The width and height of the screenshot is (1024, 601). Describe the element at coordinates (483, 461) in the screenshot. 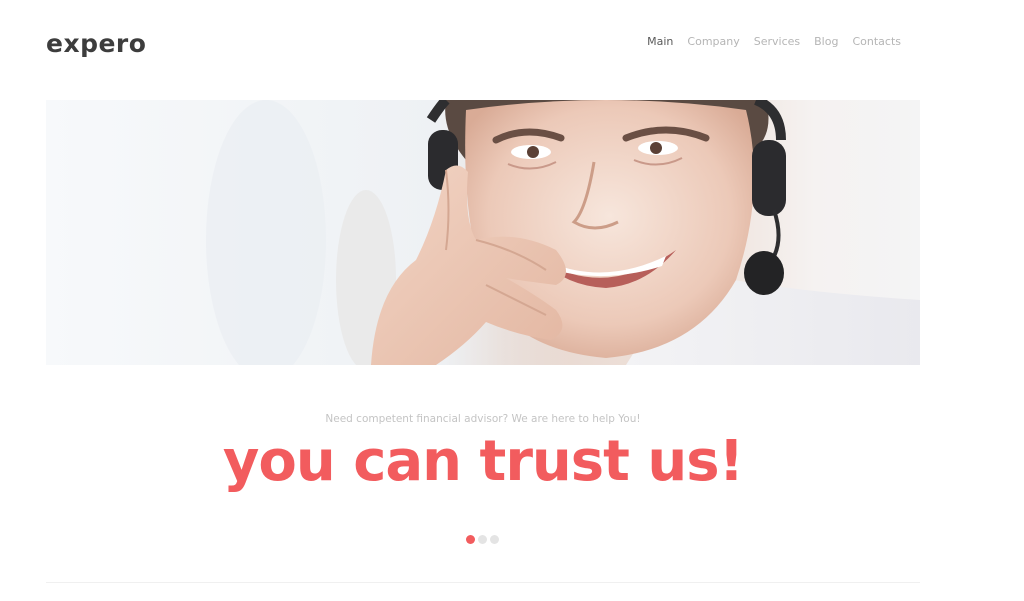

I see `slide-headline: you can trust us!` at that location.